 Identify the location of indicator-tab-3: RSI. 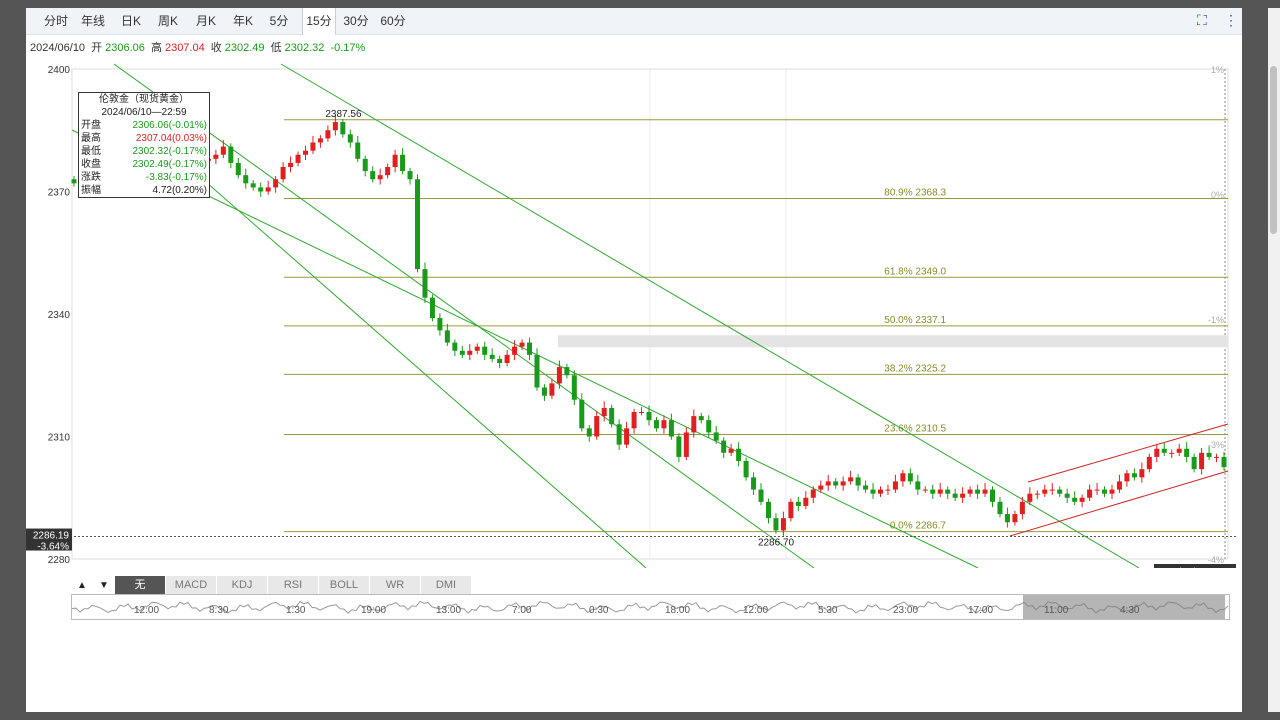
(293, 585).